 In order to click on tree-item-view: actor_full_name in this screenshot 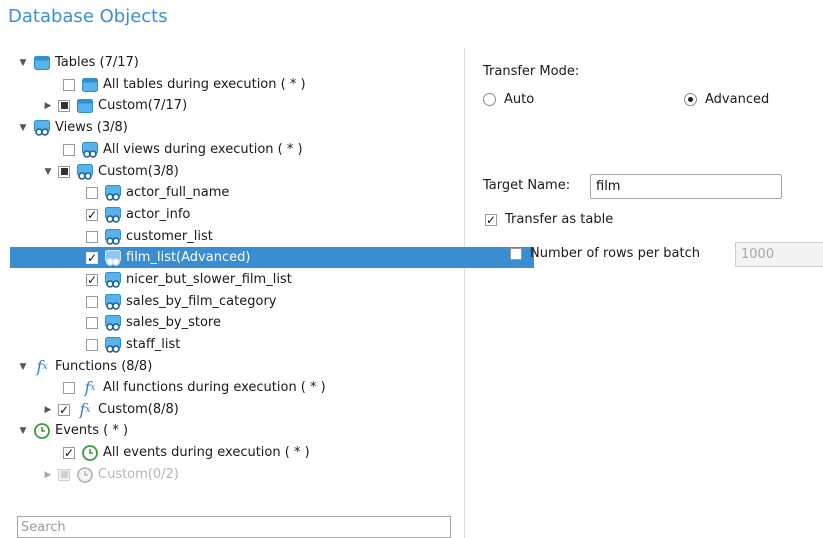, I will do `click(274, 192)`.